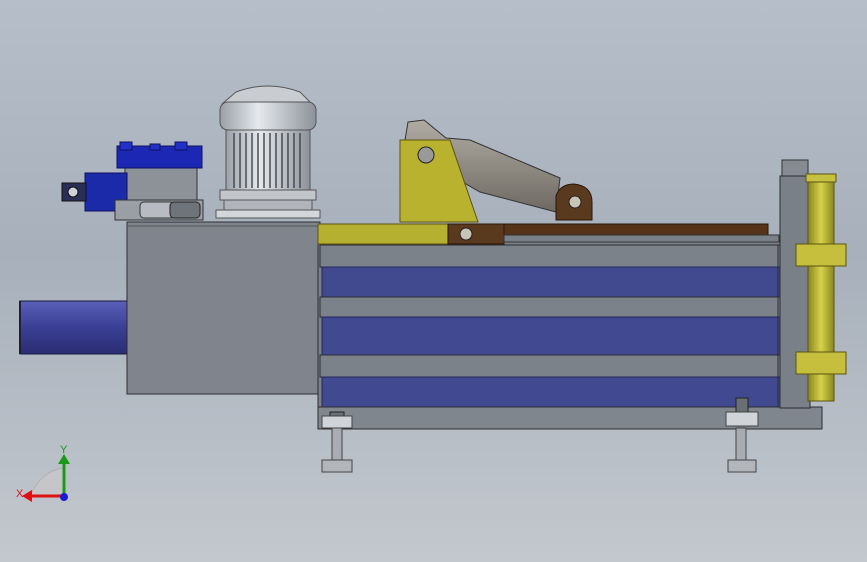 This screenshot has width=867, height=562. Describe the element at coordinates (813, 284) in the screenshot. I see `end-column` at that location.